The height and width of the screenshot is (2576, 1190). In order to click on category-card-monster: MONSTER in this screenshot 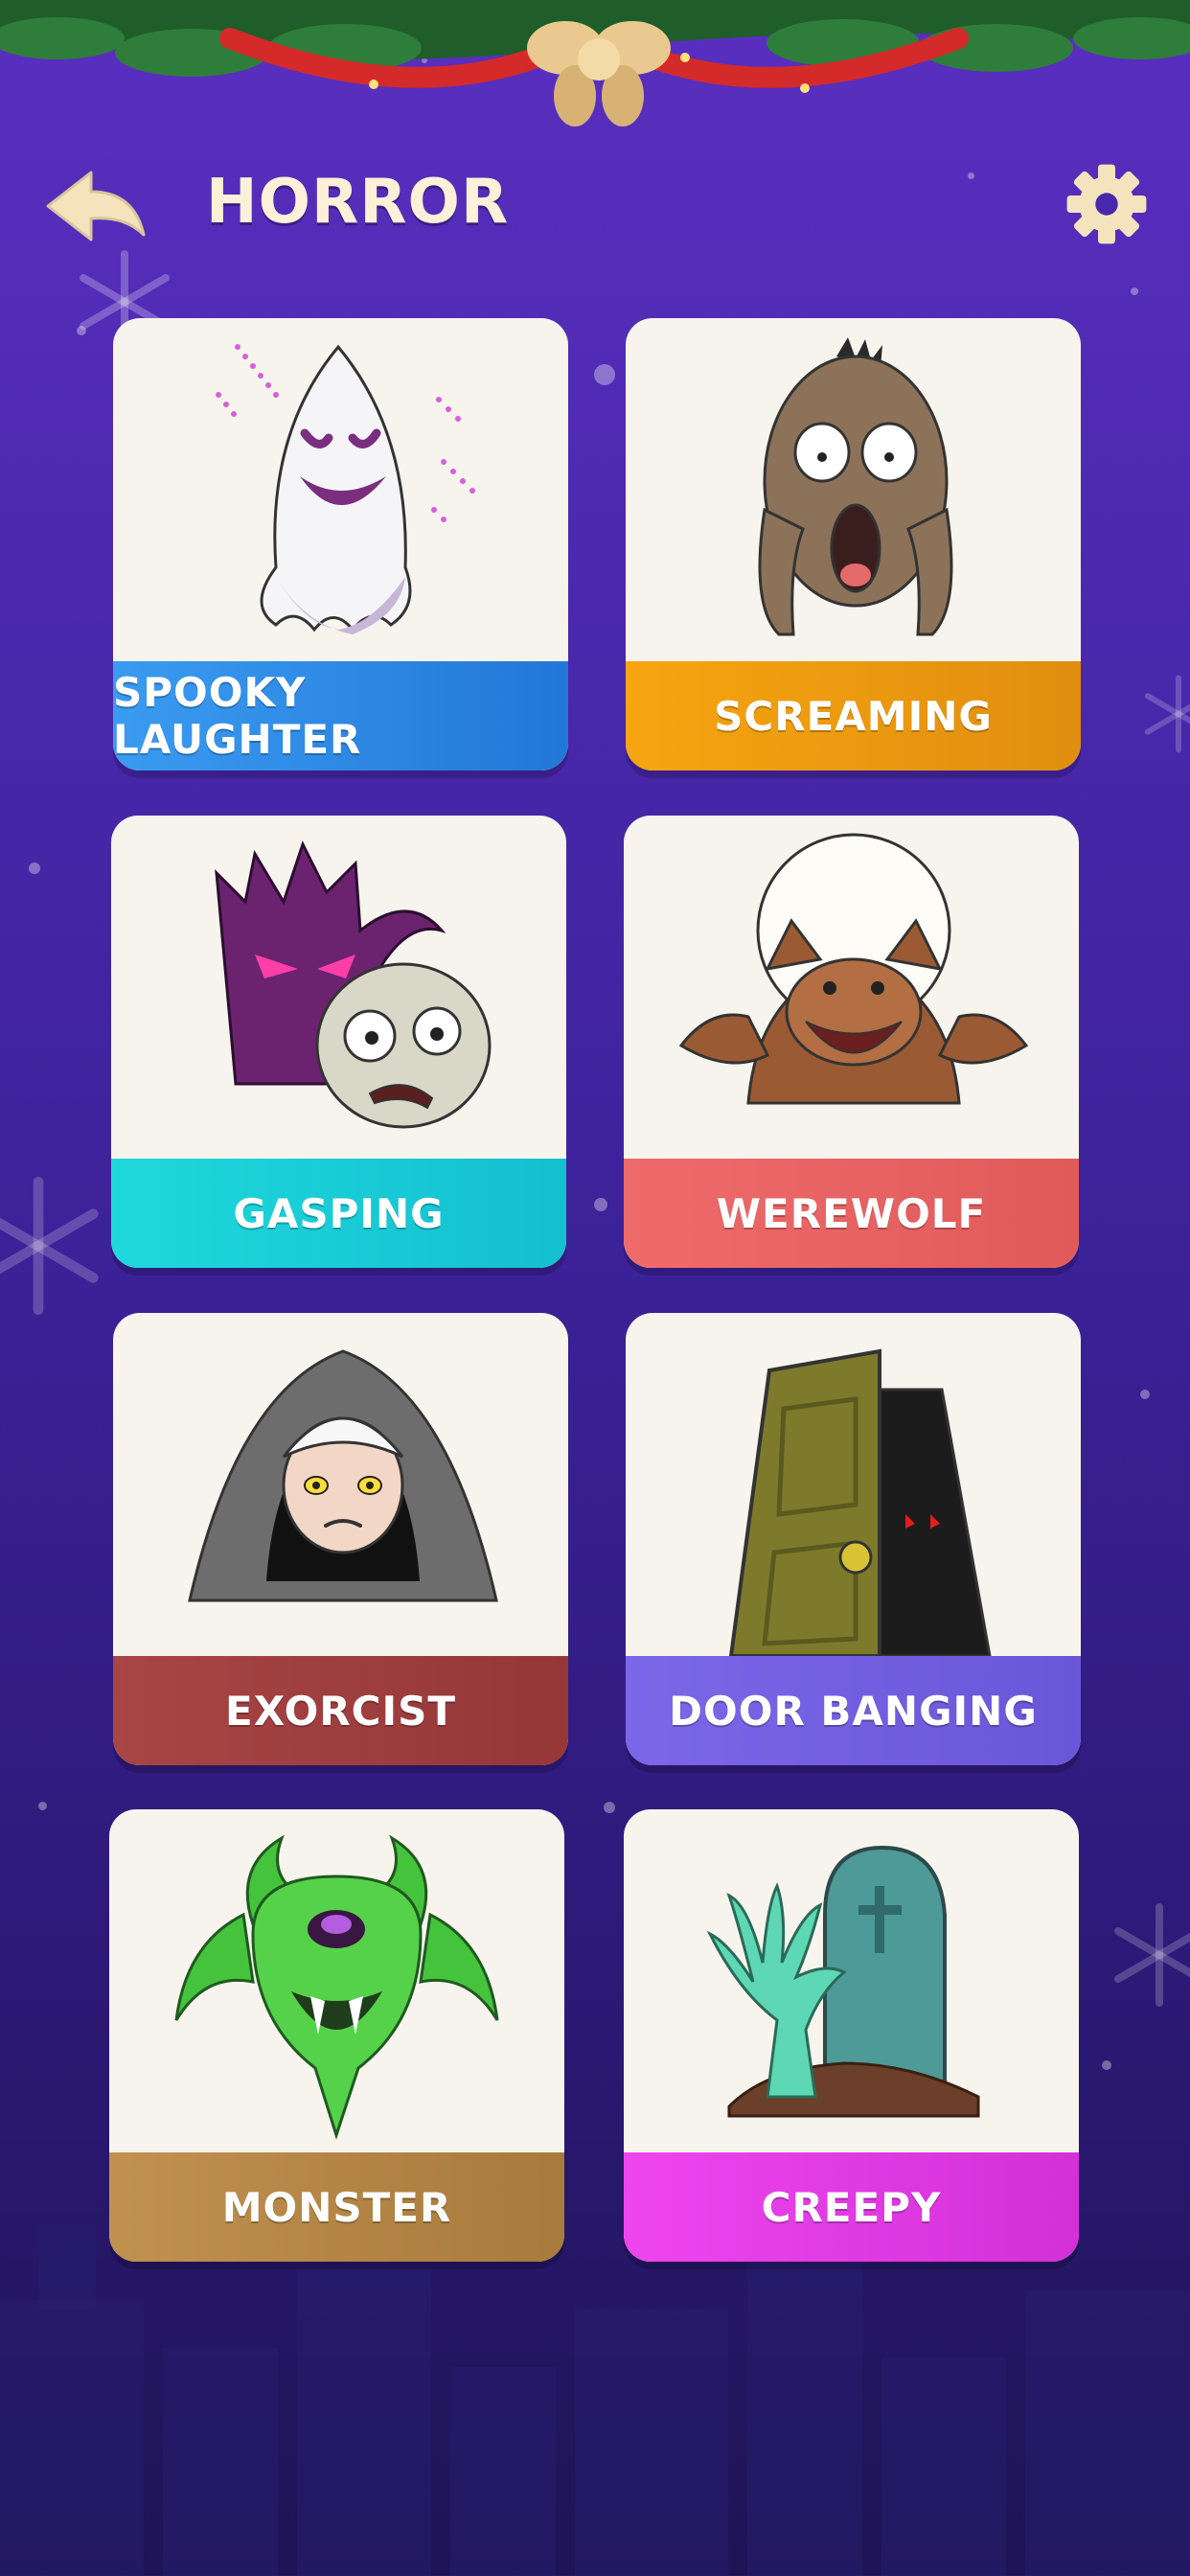, I will do `click(336, 2035)`.